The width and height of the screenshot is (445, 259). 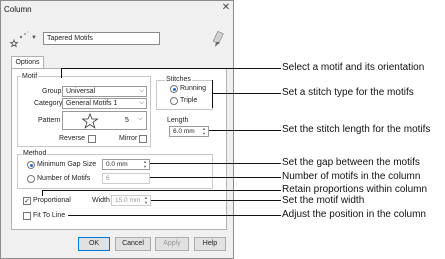 What do you see at coordinates (348, 92) in the screenshot?
I see `callout-stitch-type: Set a stitch type for the motifs` at bounding box center [348, 92].